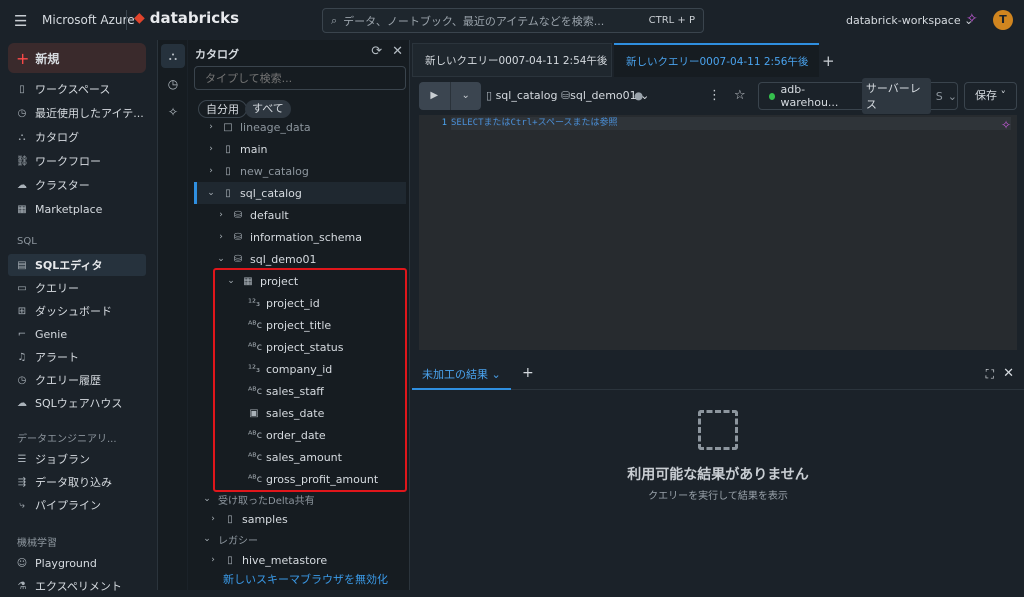 Image resolution: width=1024 pixels, height=597 pixels. I want to click on workspace-selector: databrick-workspace ⌄, so click(909, 20).